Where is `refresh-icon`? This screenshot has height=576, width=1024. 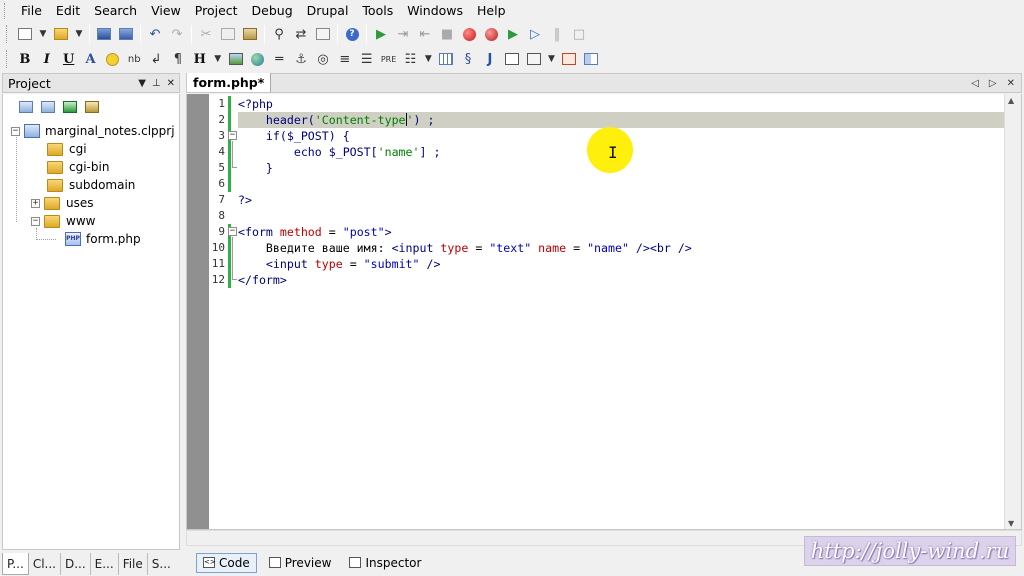 refresh-icon is located at coordinates (70, 107).